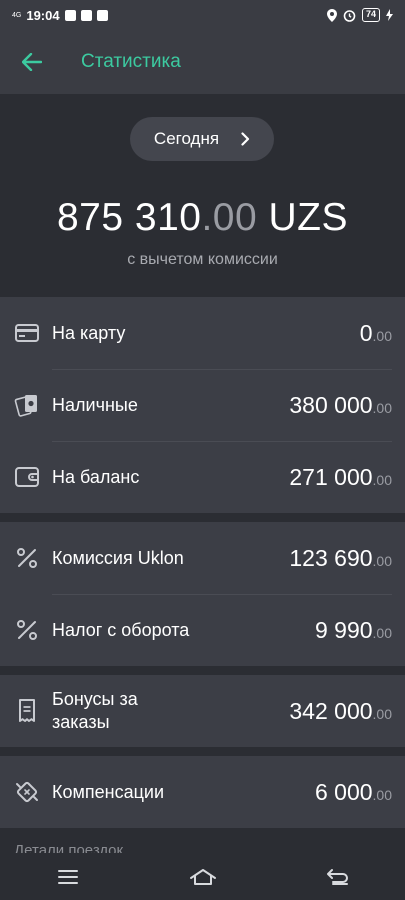  I want to click on card-icon, so click(27, 333).